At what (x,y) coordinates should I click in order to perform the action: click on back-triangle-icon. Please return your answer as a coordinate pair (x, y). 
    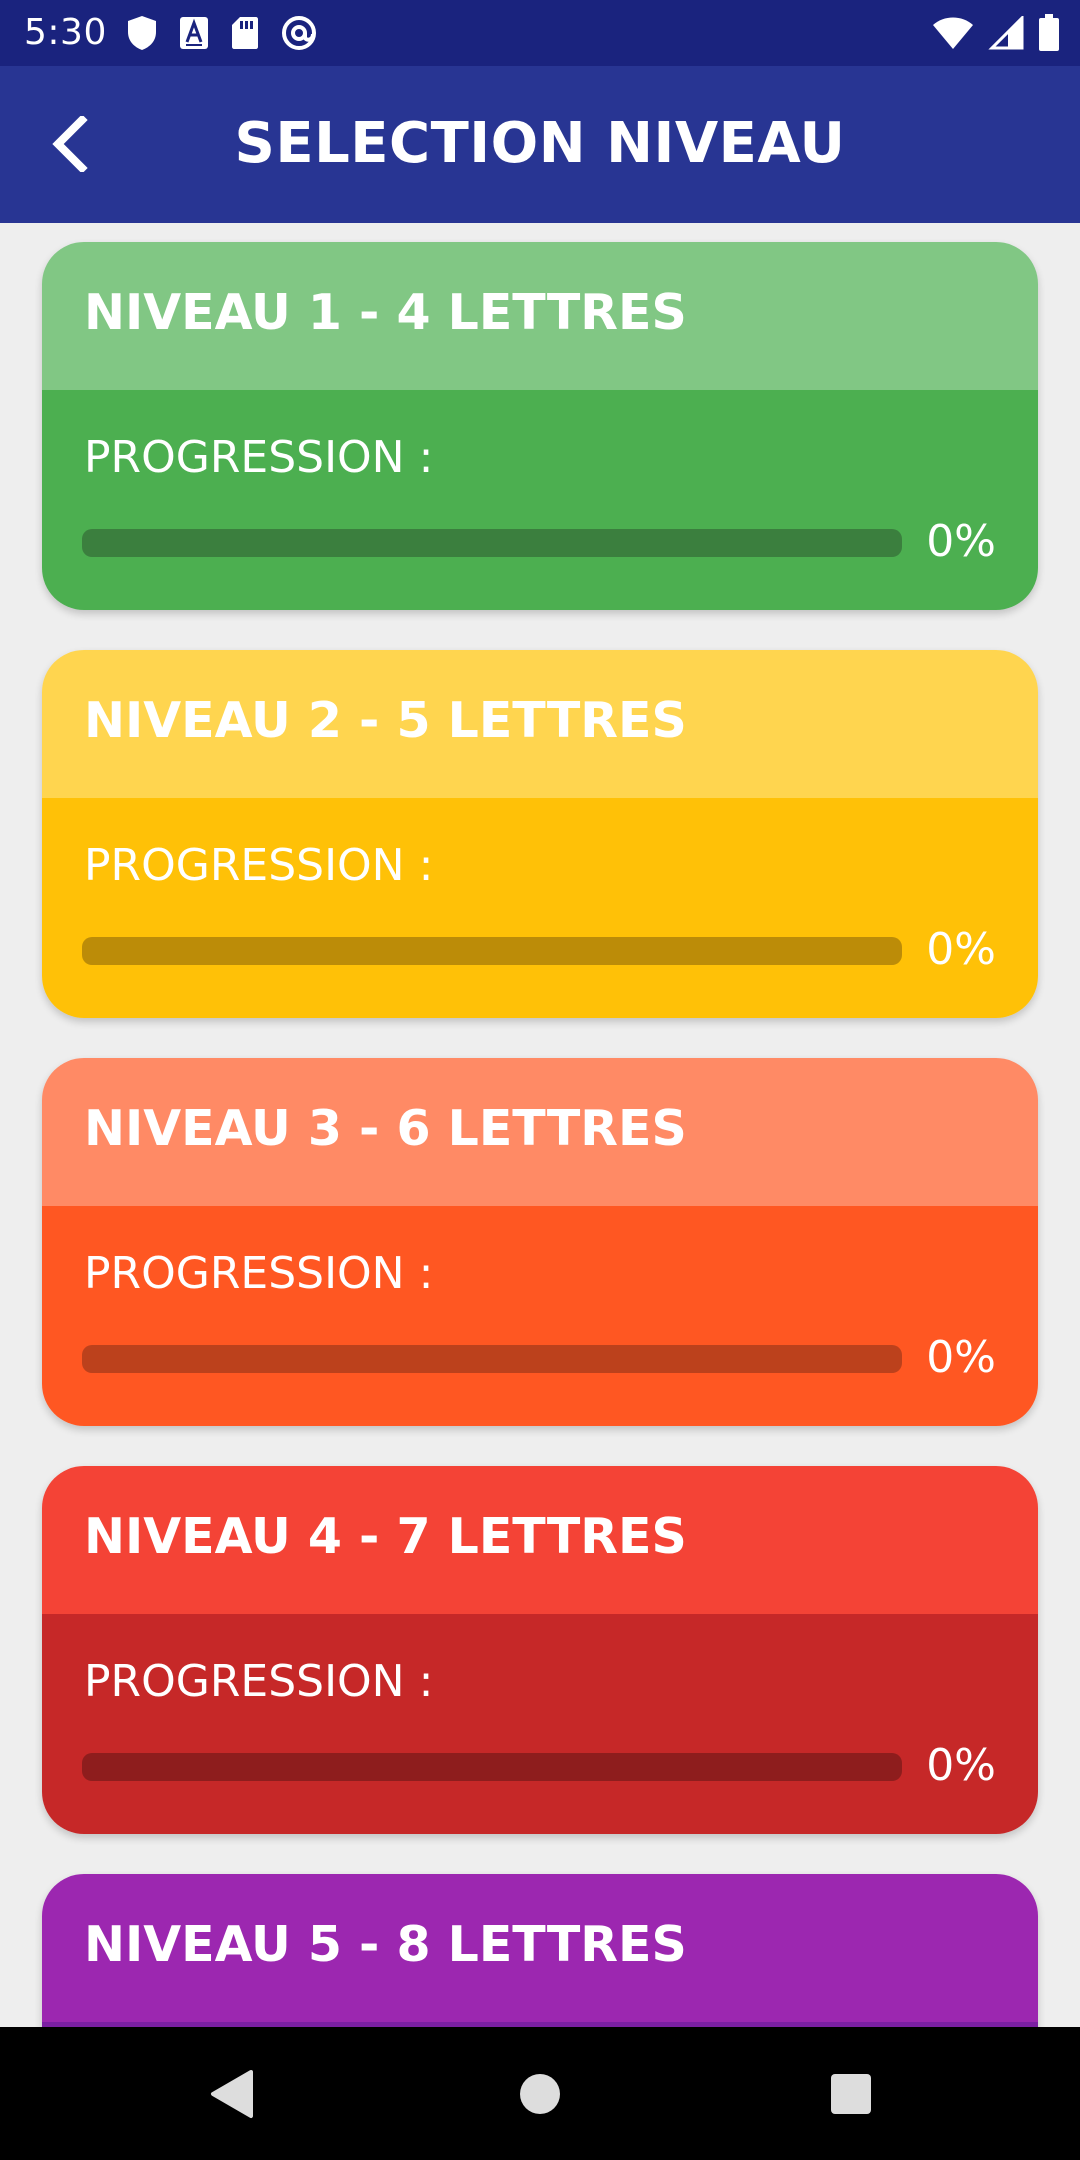
    Looking at the image, I should click on (232, 2094).